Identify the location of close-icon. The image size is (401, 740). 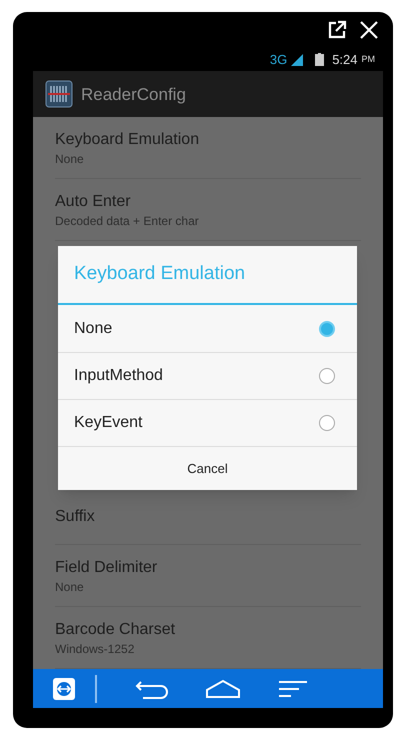
(369, 30).